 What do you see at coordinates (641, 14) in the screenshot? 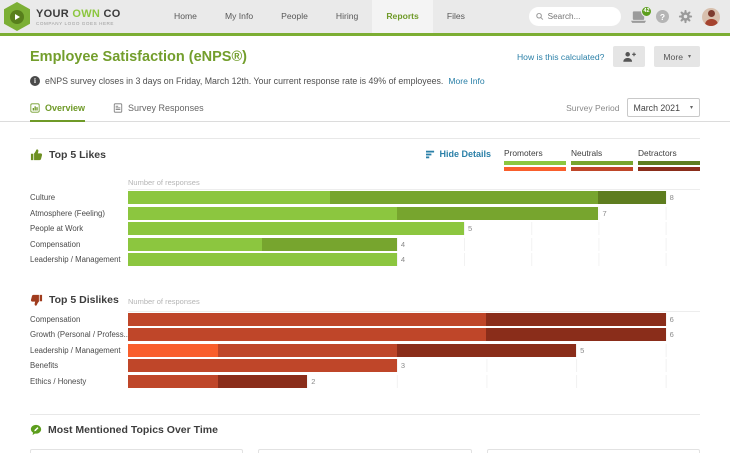
I see `notifications-button: 42` at bounding box center [641, 14].